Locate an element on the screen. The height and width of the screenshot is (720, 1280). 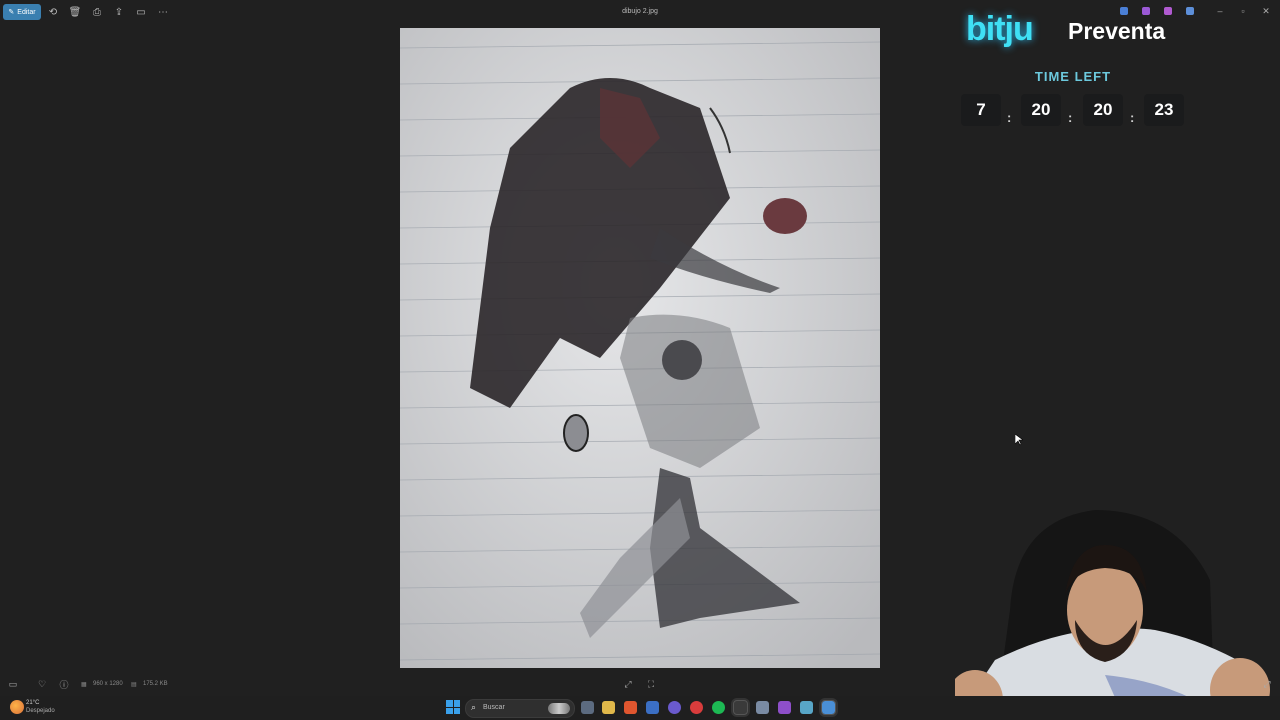
search-placeholder: Buscar is located at coordinates (494, 707).